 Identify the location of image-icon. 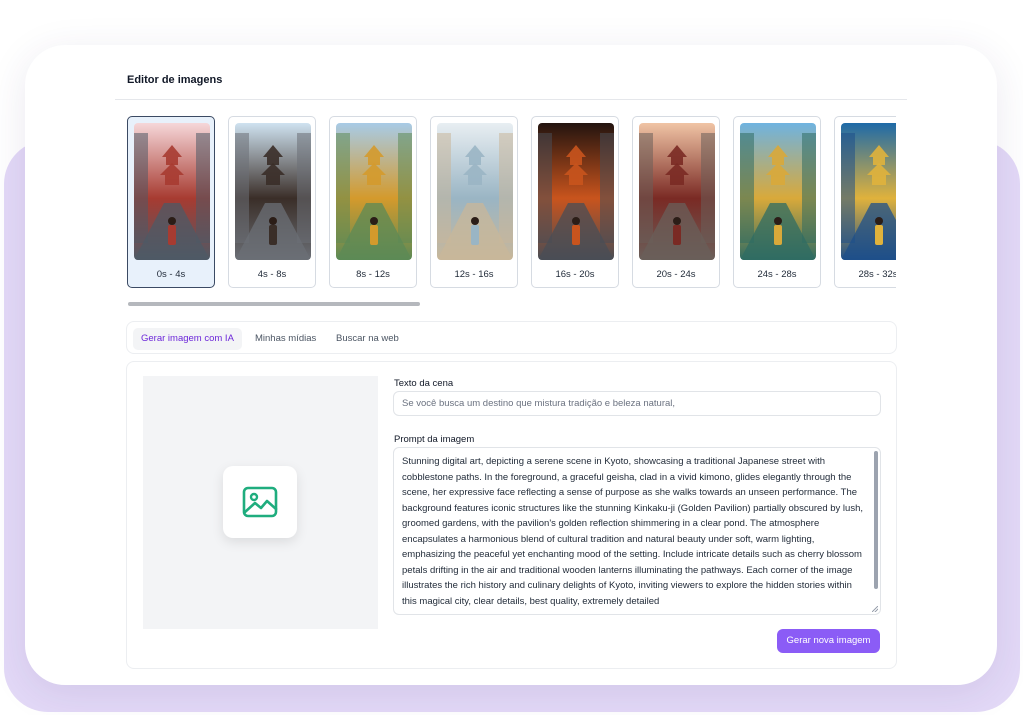
(260, 502).